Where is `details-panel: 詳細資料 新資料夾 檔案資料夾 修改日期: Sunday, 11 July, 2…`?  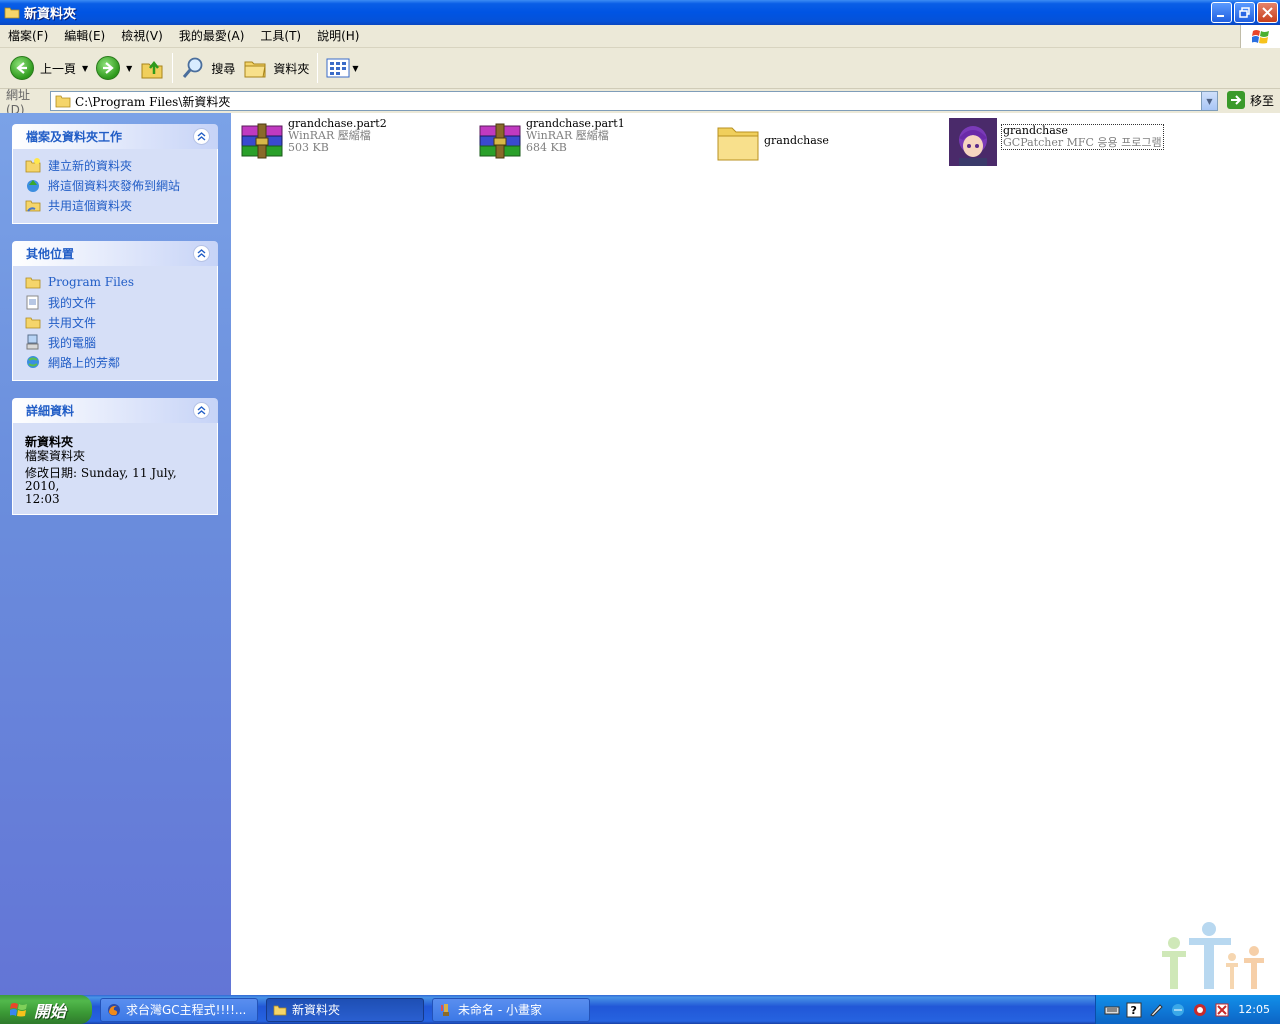
details-panel: 詳細資料 新資料夾 檔案資料夾 修改日期: Sunday, 11 July, 2… is located at coordinates (115, 456).